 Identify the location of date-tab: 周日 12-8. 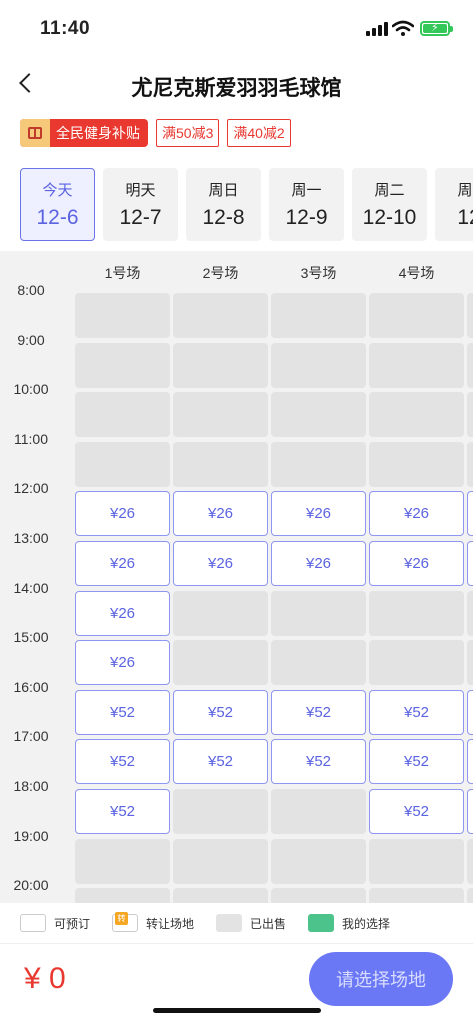
(223, 204).